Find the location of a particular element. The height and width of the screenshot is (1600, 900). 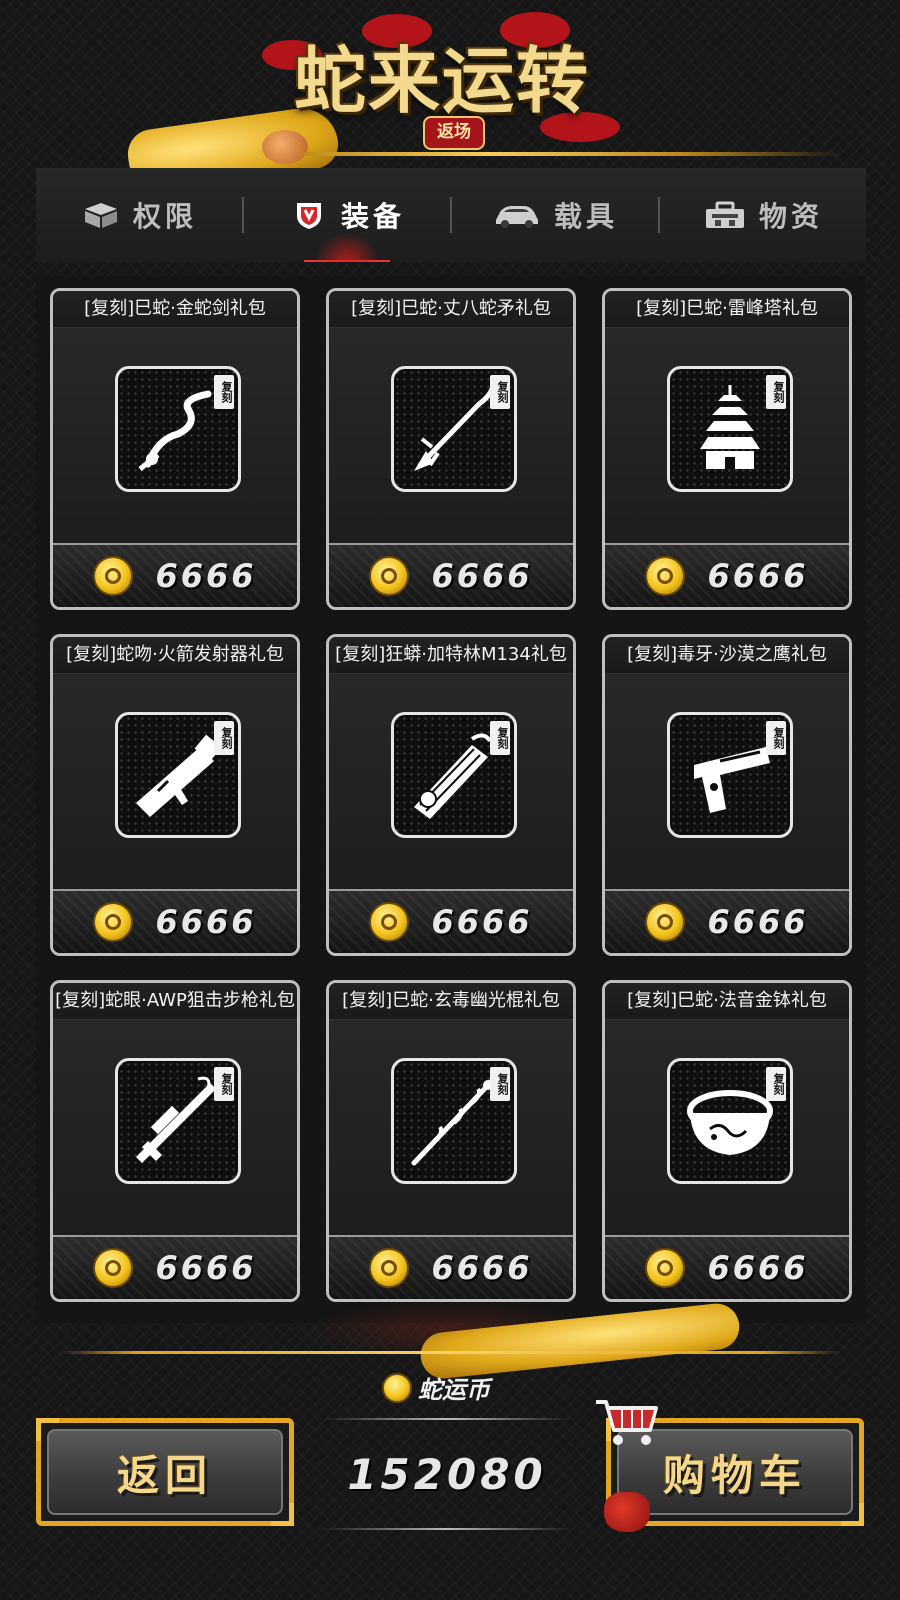

gatling-icon is located at coordinates (453, 776).